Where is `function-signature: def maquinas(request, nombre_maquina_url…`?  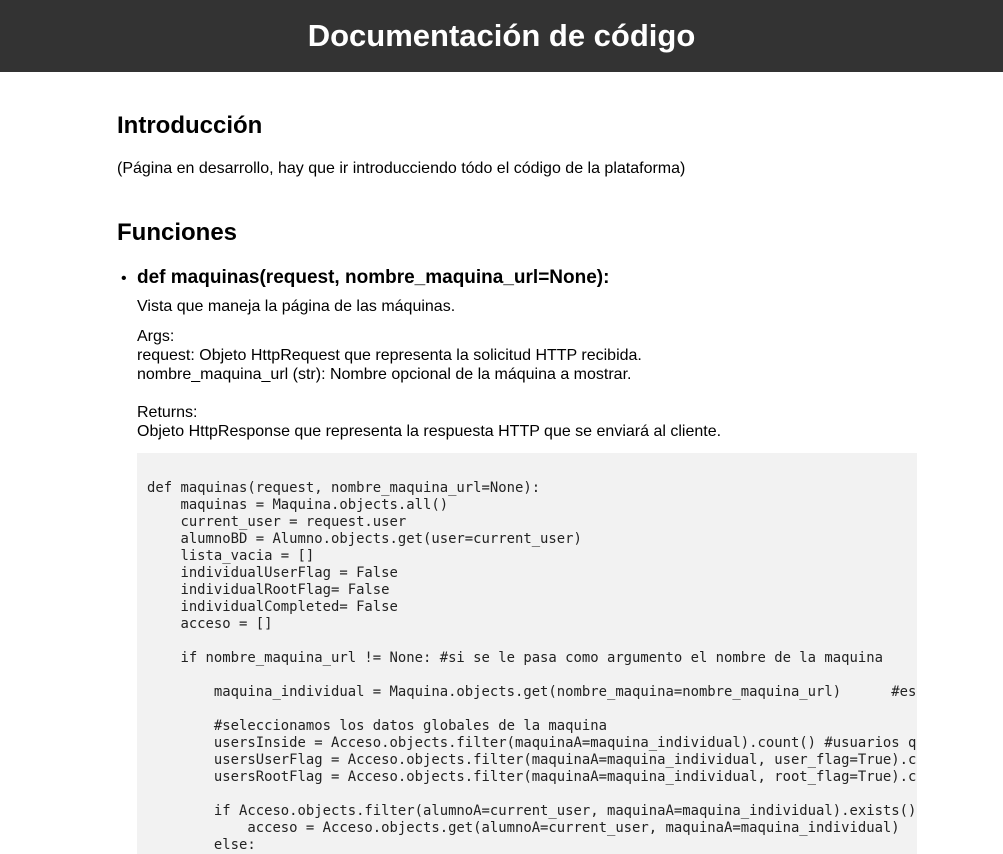 function-signature: def maquinas(request, nombre_maquina_url… is located at coordinates (373, 277).